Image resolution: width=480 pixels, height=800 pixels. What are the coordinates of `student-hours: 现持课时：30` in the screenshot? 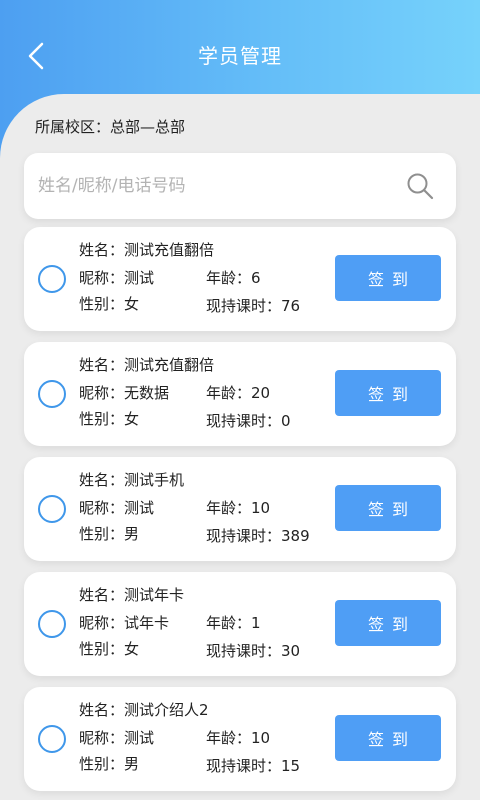 It's located at (253, 651).